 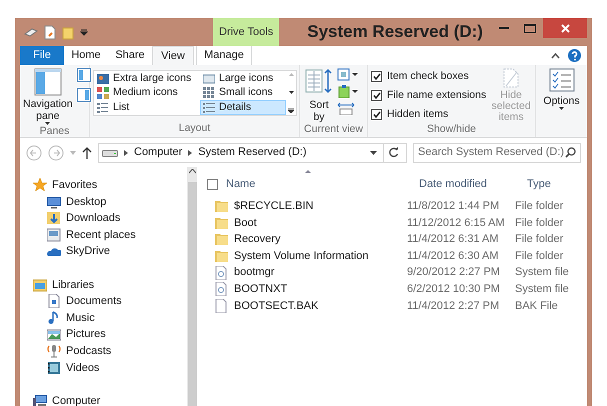 What do you see at coordinates (104, 399) in the screenshot?
I see `navigation-item: Computer` at bounding box center [104, 399].